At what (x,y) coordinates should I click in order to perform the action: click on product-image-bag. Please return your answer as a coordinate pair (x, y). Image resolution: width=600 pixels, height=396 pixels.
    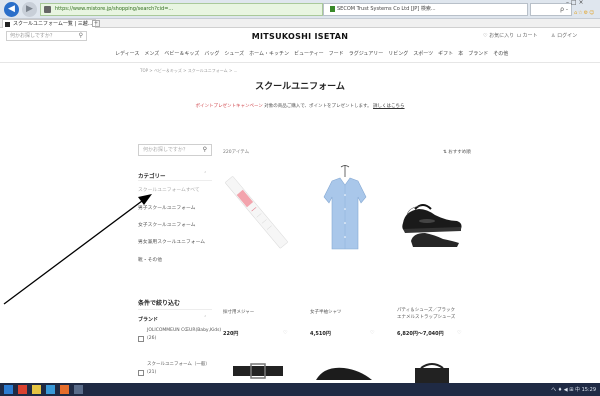
    Looking at the image, I should click on (432, 371).